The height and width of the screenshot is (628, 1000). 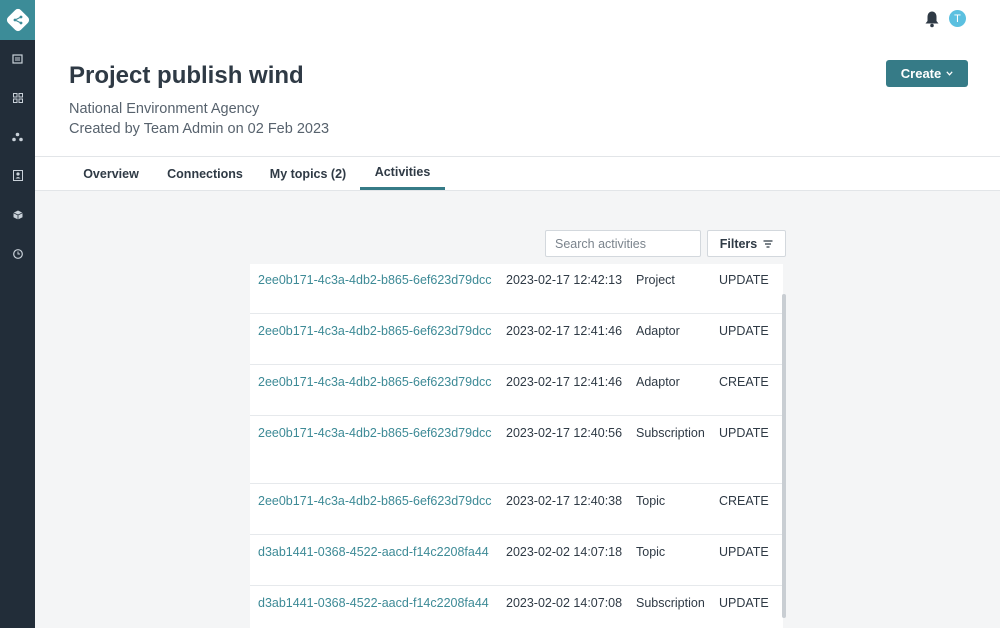 I want to click on tab-activities: Activities, so click(x=402, y=173).